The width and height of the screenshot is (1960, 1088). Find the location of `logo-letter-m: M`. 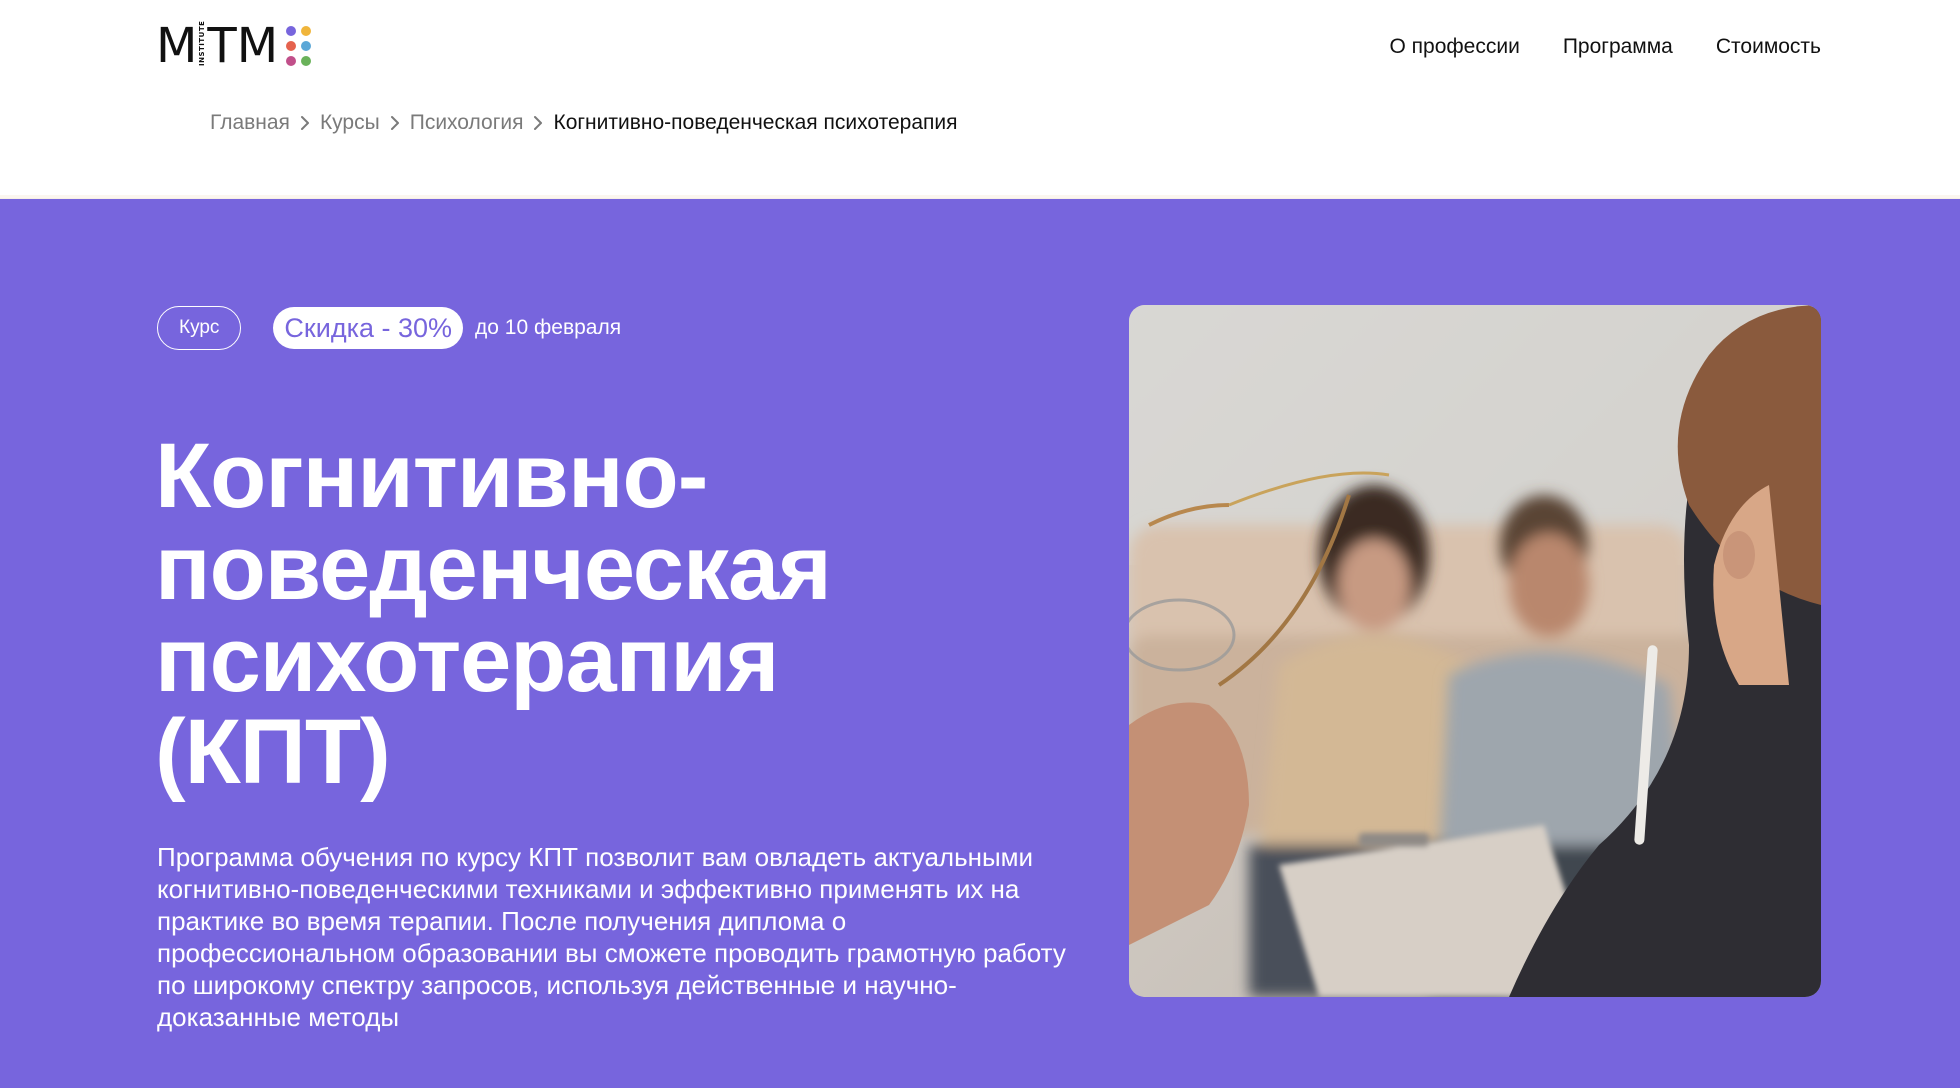

logo-letter-m: M is located at coordinates (177, 46).